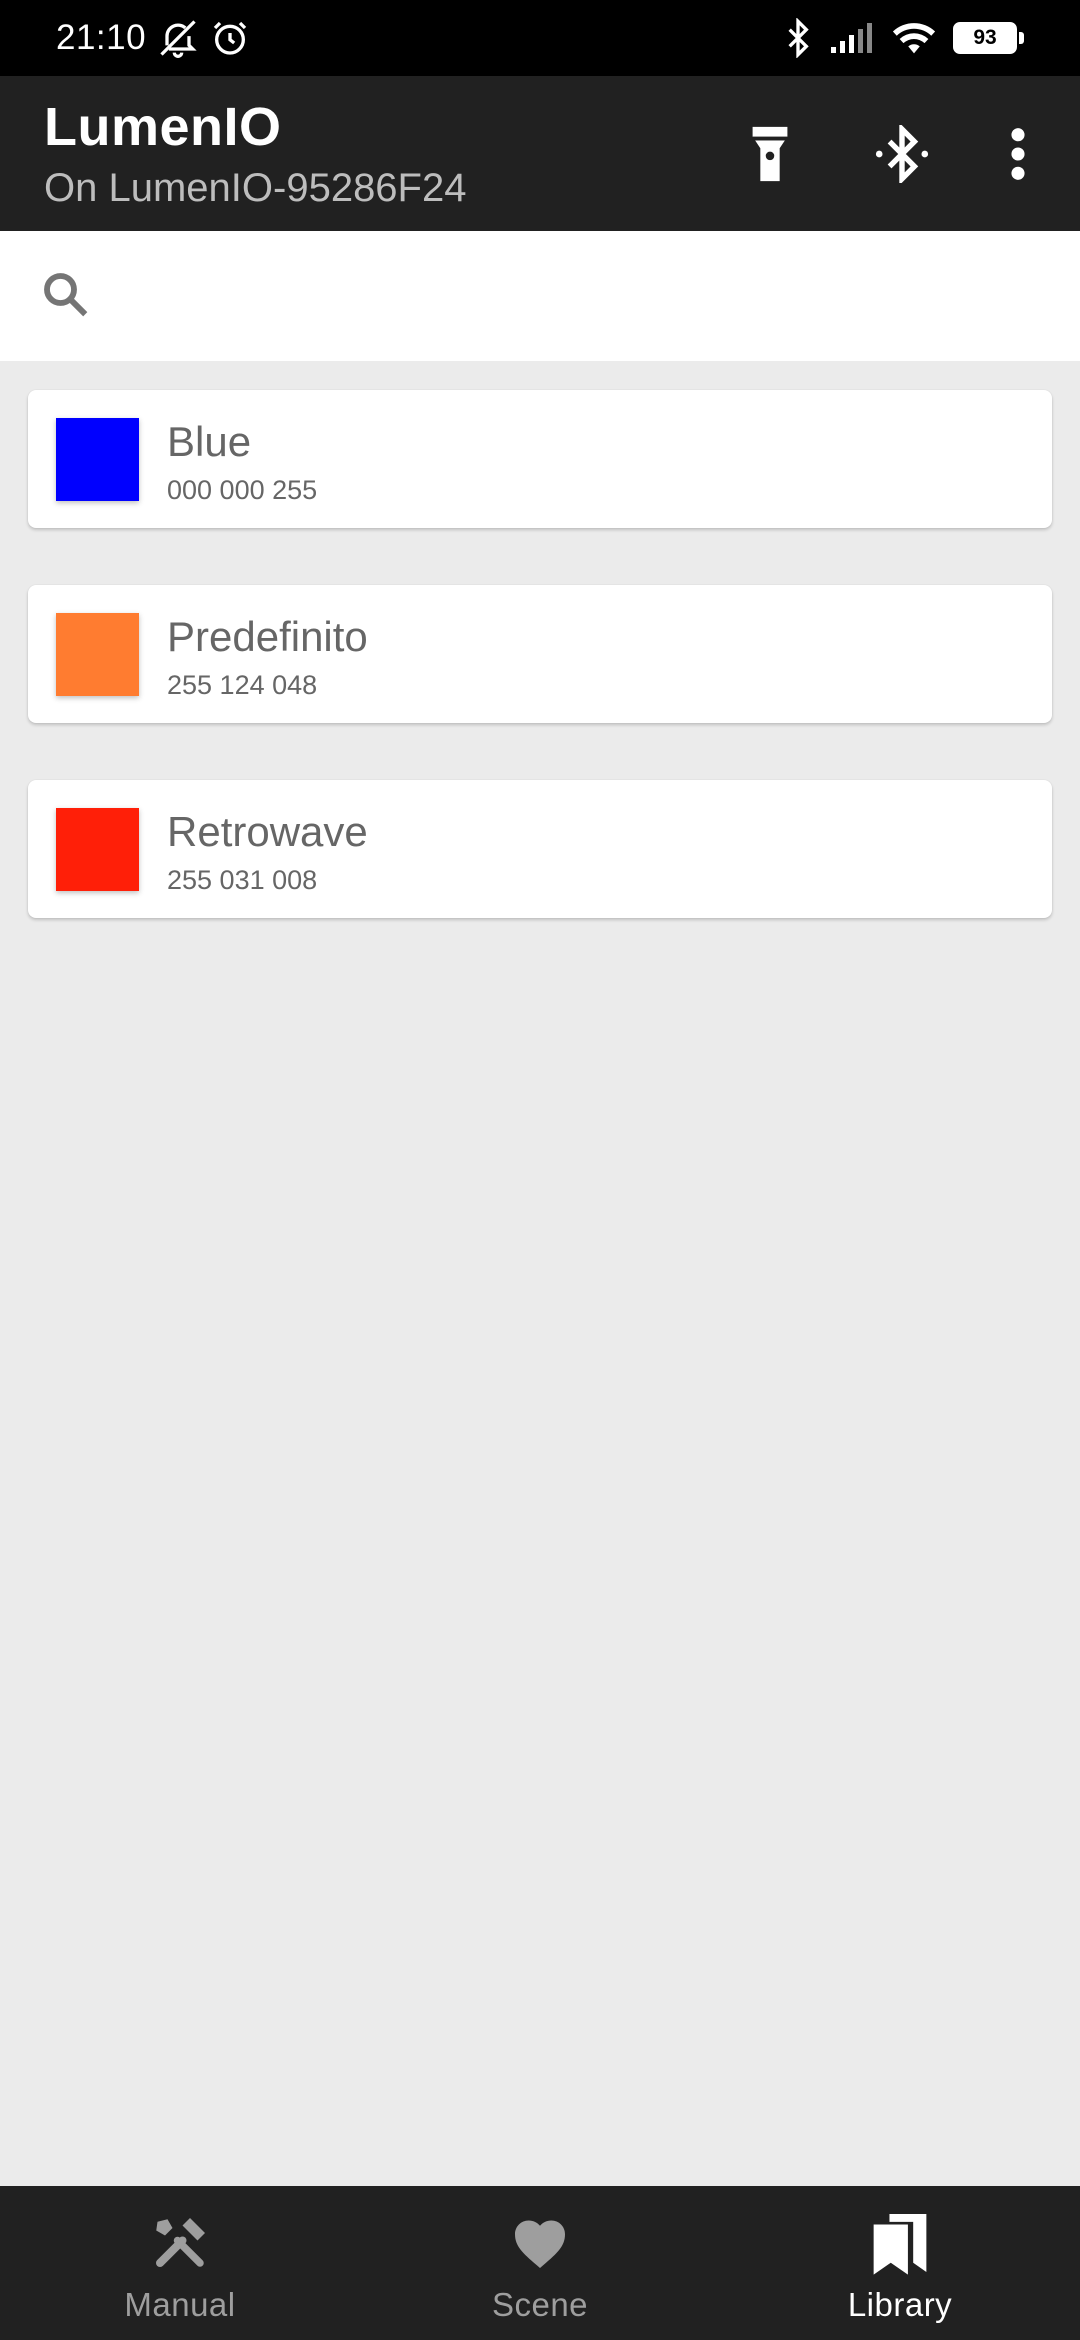 The image size is (1080, 2340). Describe the element at coordinates (540, 459) in the screenshot. I see `color-card-blue: Blue 000 000 255` at that location.